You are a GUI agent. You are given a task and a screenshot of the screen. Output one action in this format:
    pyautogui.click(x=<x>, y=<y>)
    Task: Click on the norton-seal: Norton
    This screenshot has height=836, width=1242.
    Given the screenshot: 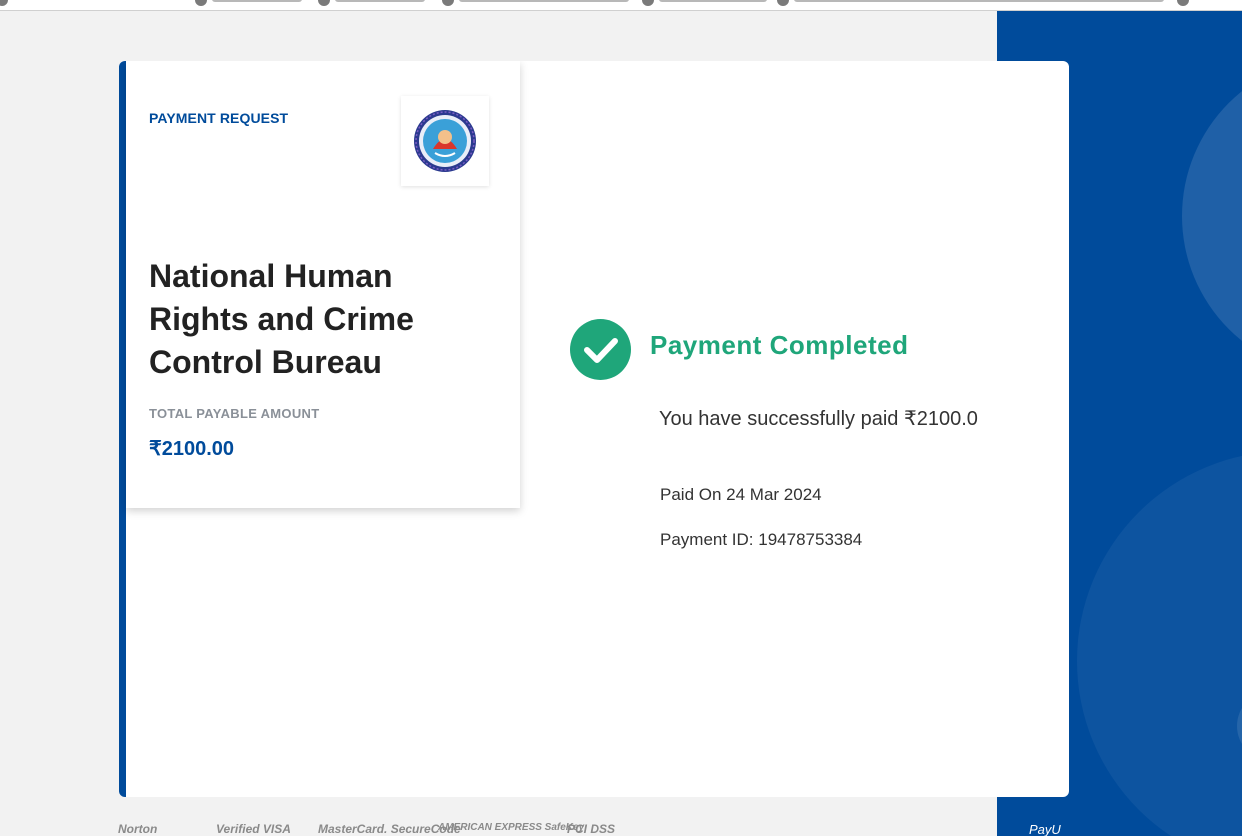 What is the action you would take?
    pyautogui.click(x=138, y=829)
    